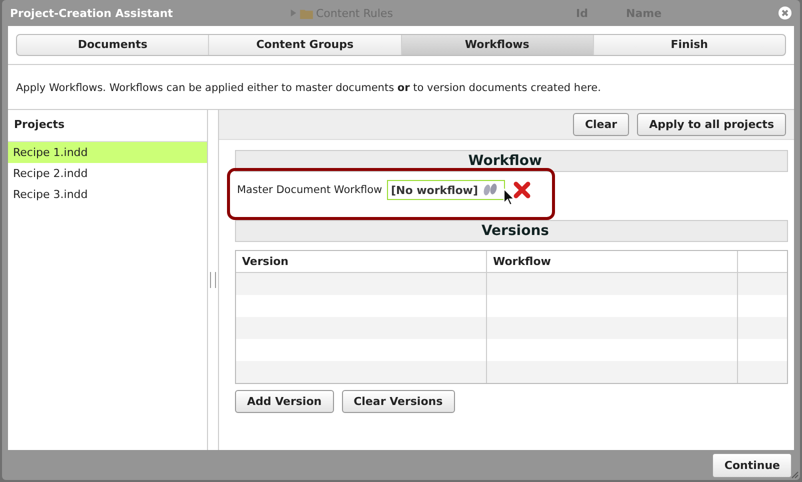 This screenshot has width=802, height=482. What do you see at coordinates (310, 190) in the screenshot?
I see `field-label: Master Document Workflow` at bounding box center [310, 190].